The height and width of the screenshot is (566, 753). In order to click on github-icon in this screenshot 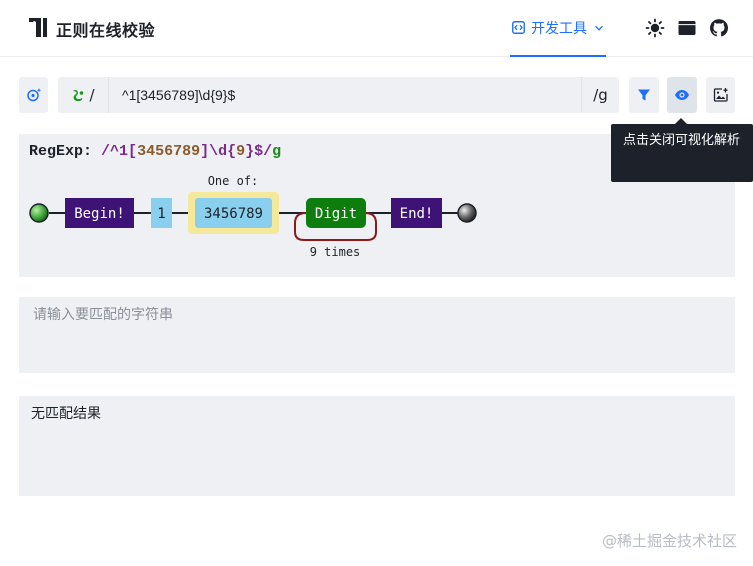, I will do `click(719, 28)`.